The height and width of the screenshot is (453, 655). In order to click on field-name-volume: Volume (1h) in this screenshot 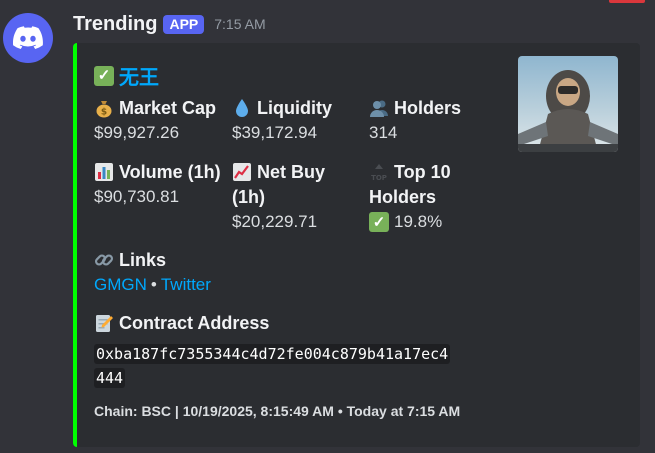, I will do `click(170, 172)`.